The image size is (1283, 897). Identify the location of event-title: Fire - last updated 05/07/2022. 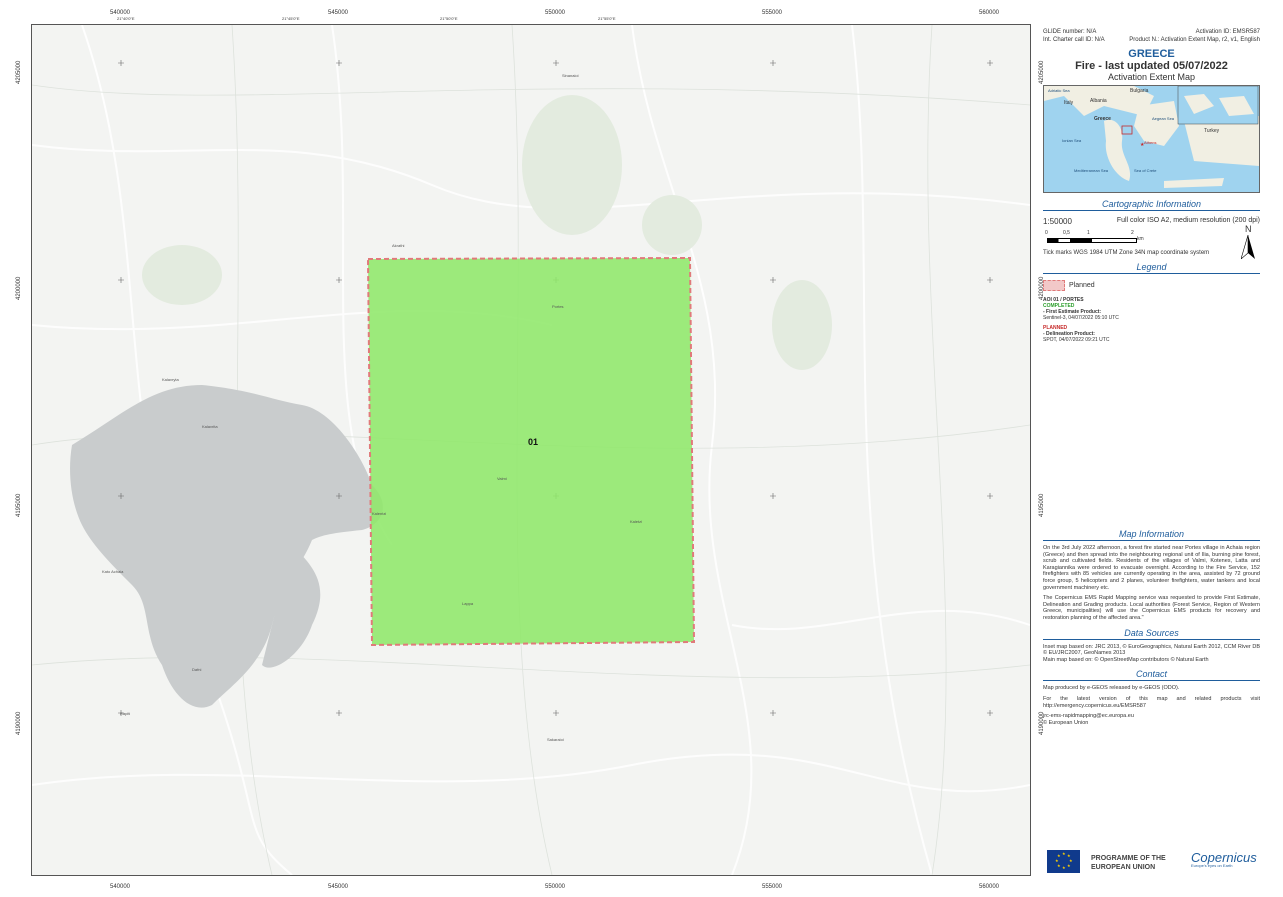
(1151, 66).